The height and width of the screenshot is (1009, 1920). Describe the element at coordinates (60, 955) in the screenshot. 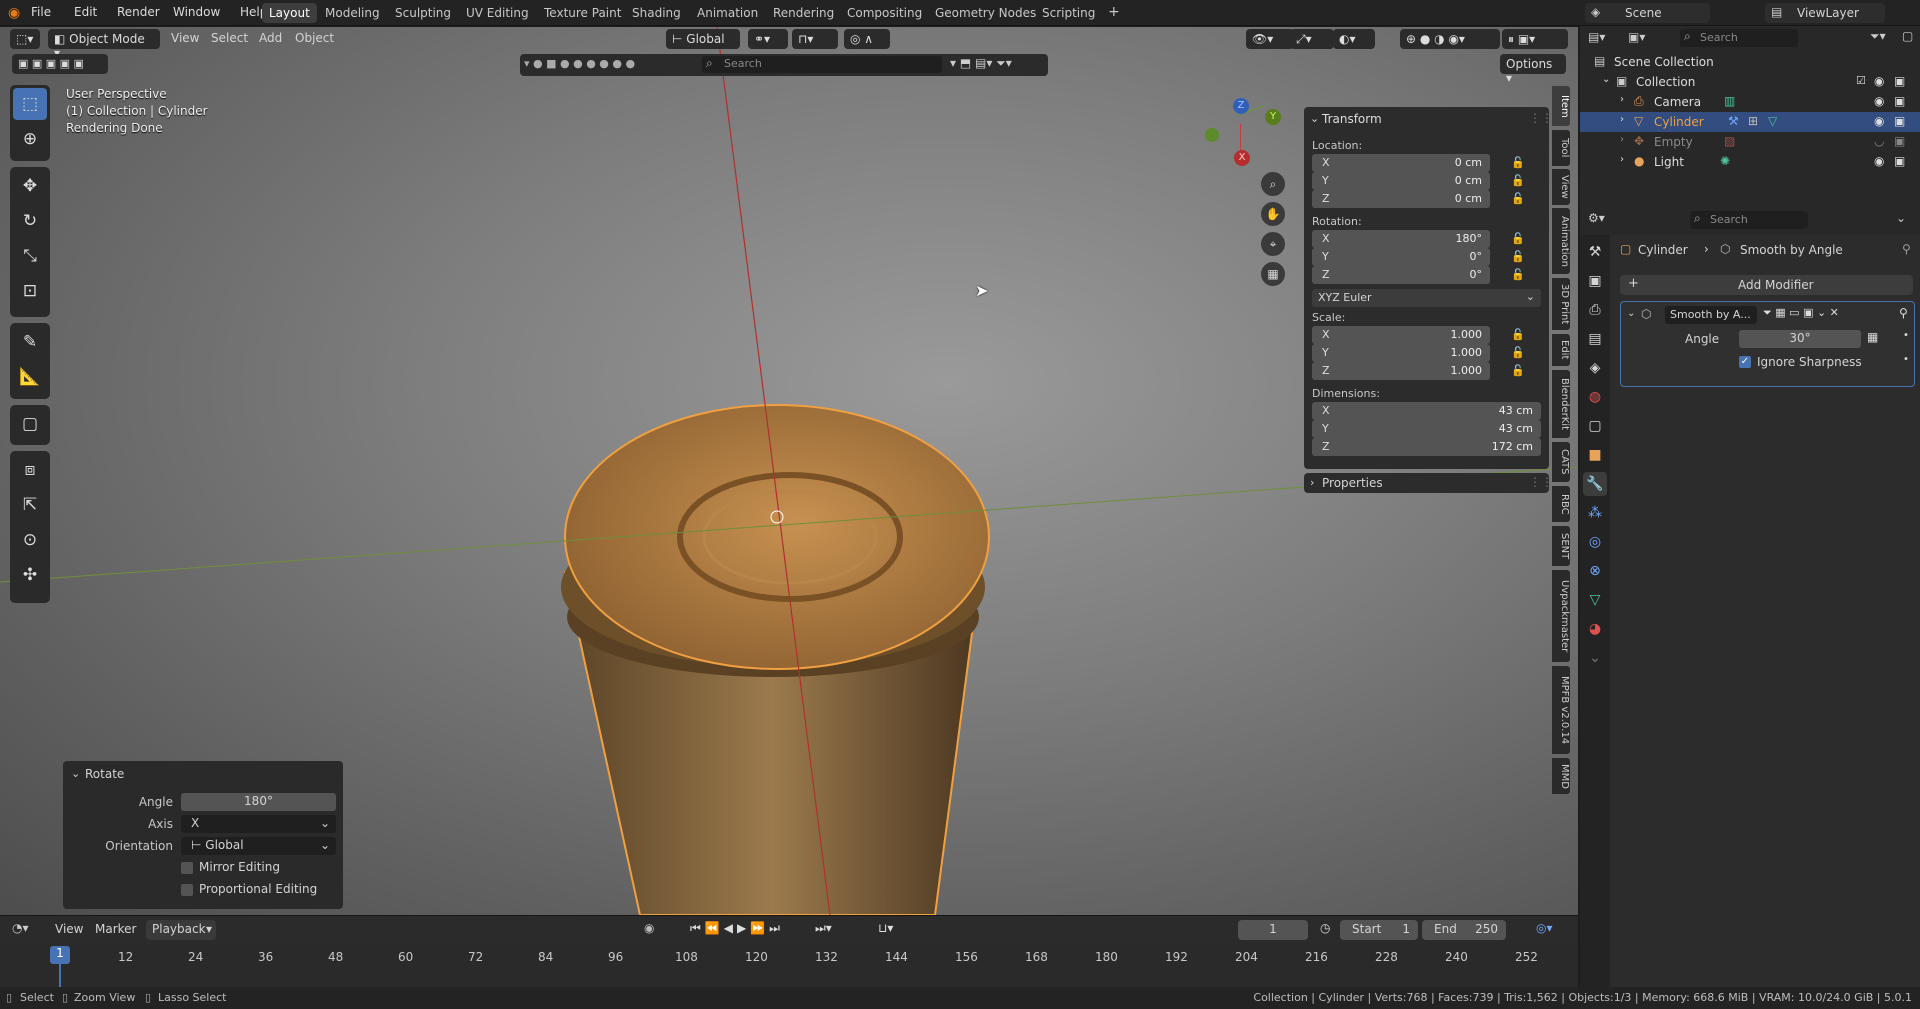

I see `playhead: 1` at that location.